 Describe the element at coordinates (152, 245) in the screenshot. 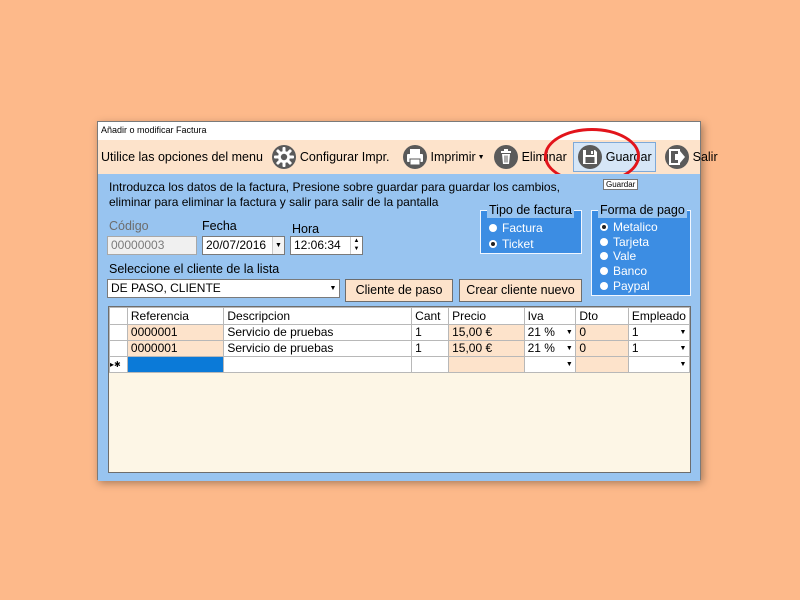

I see `codigo-field: 00000003` at that location.